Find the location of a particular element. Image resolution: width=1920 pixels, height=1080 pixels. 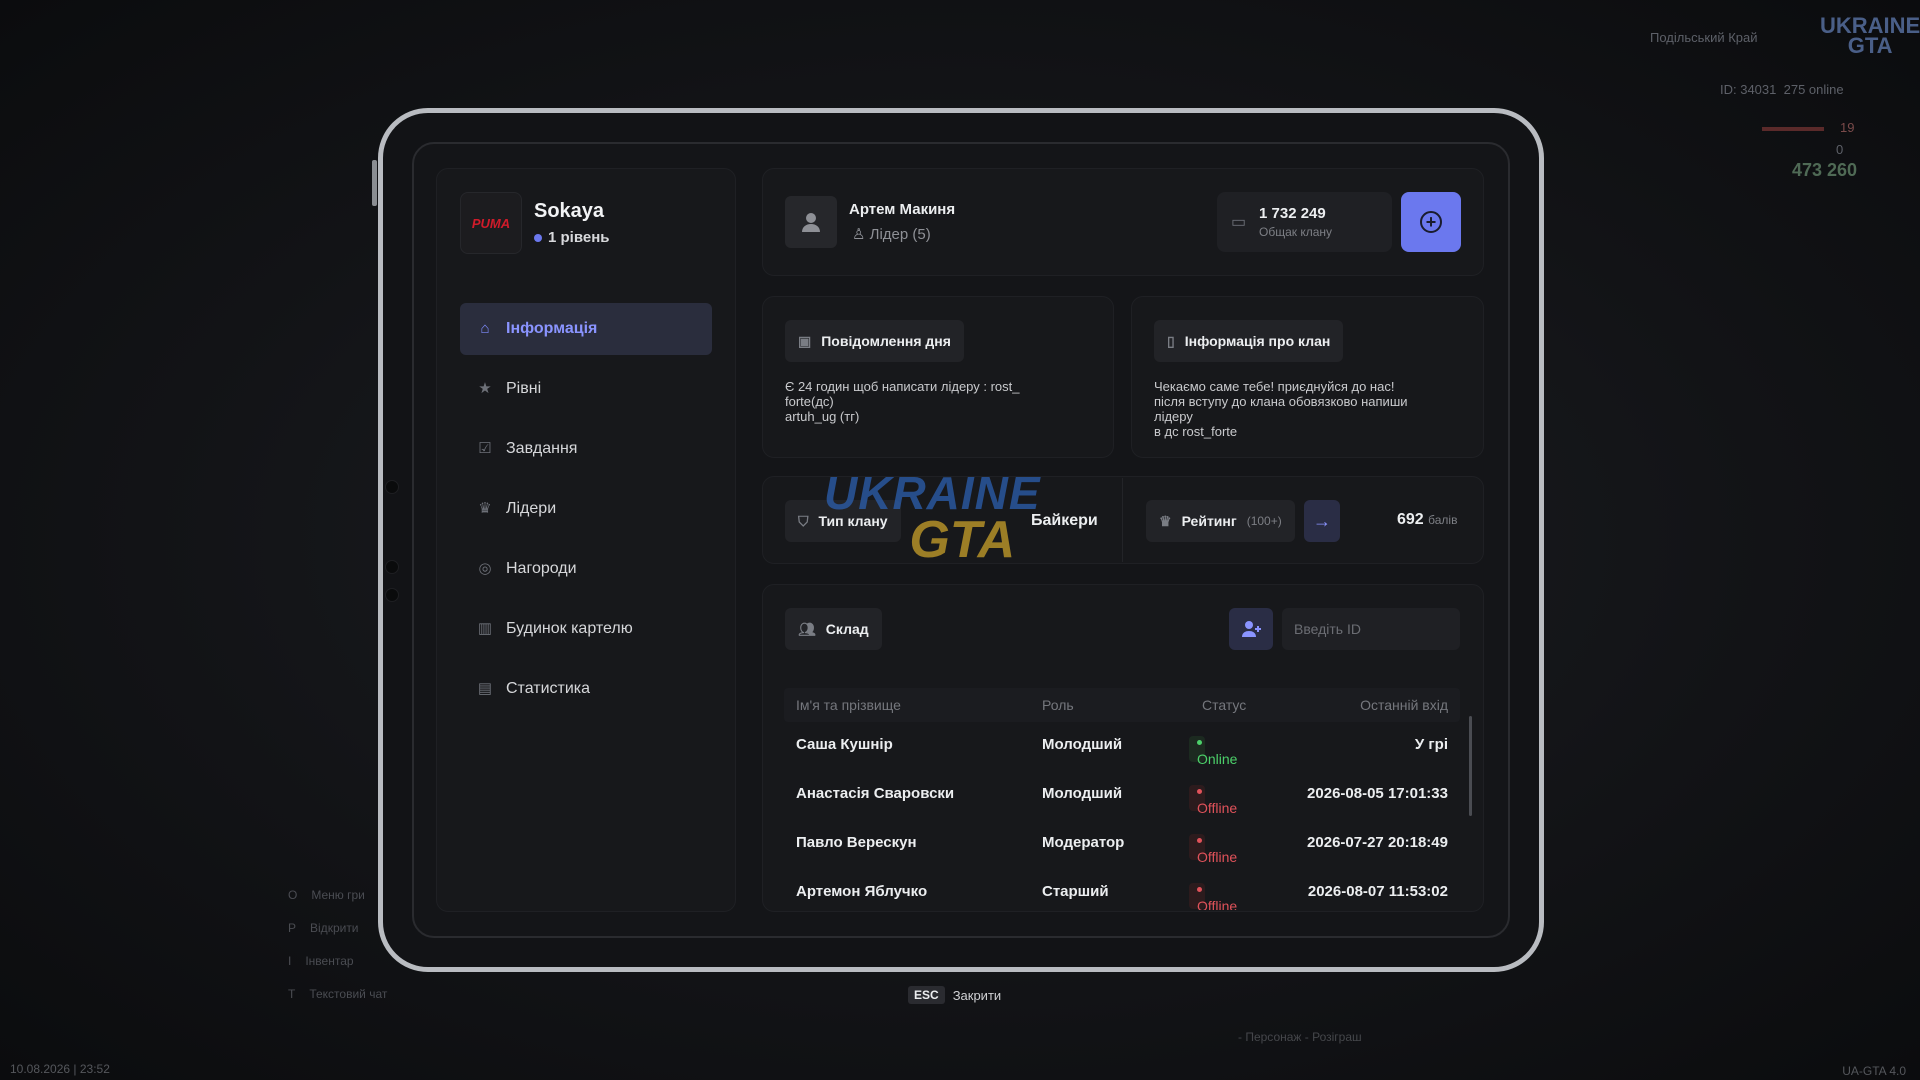

rating-points: 692 балів is located at coordinates (1427, 520).